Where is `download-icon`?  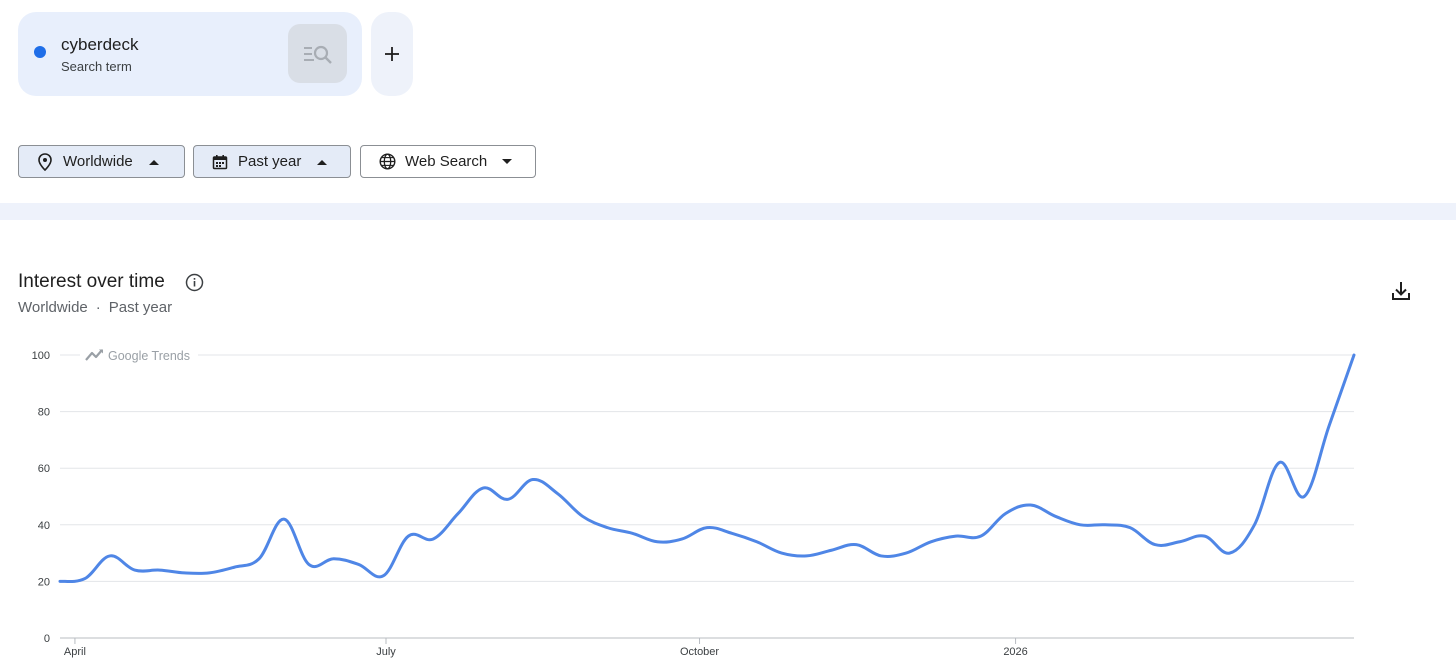
download-icon is located at coordinates (1401, 291).